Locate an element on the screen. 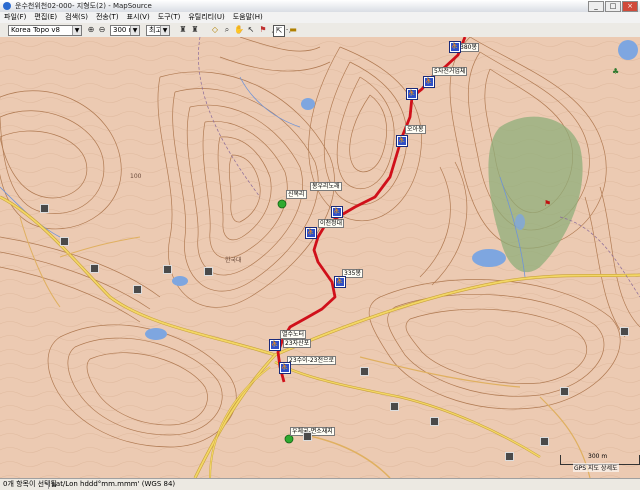 This screenshot has width=640, height=490. menu-file: 파일(F) is located at coordinates (15, 17).